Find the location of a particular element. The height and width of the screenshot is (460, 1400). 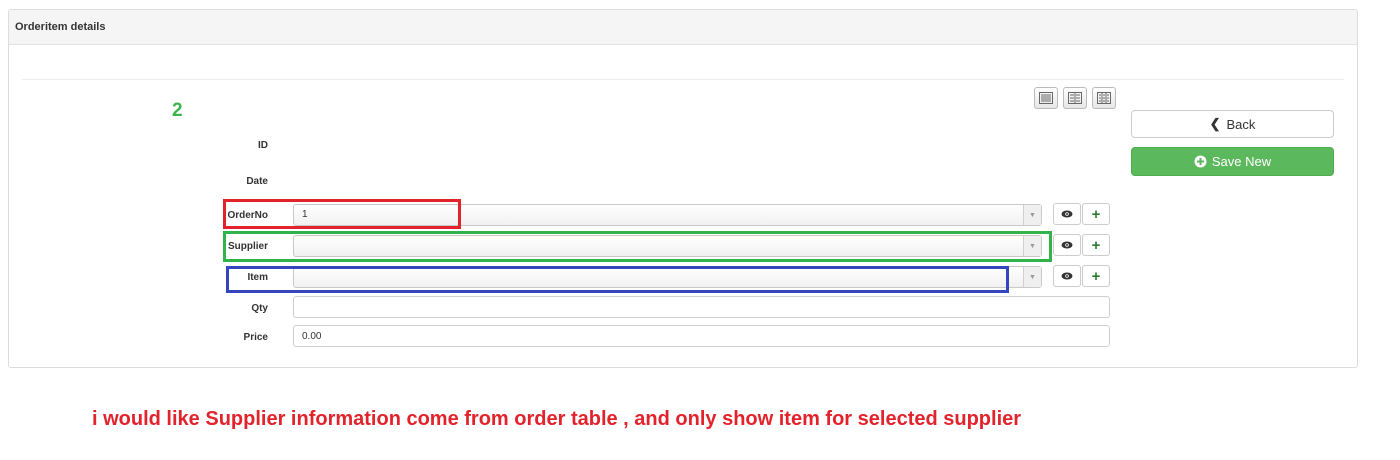

qty-label: Qty is located at coordinates (259, 308).